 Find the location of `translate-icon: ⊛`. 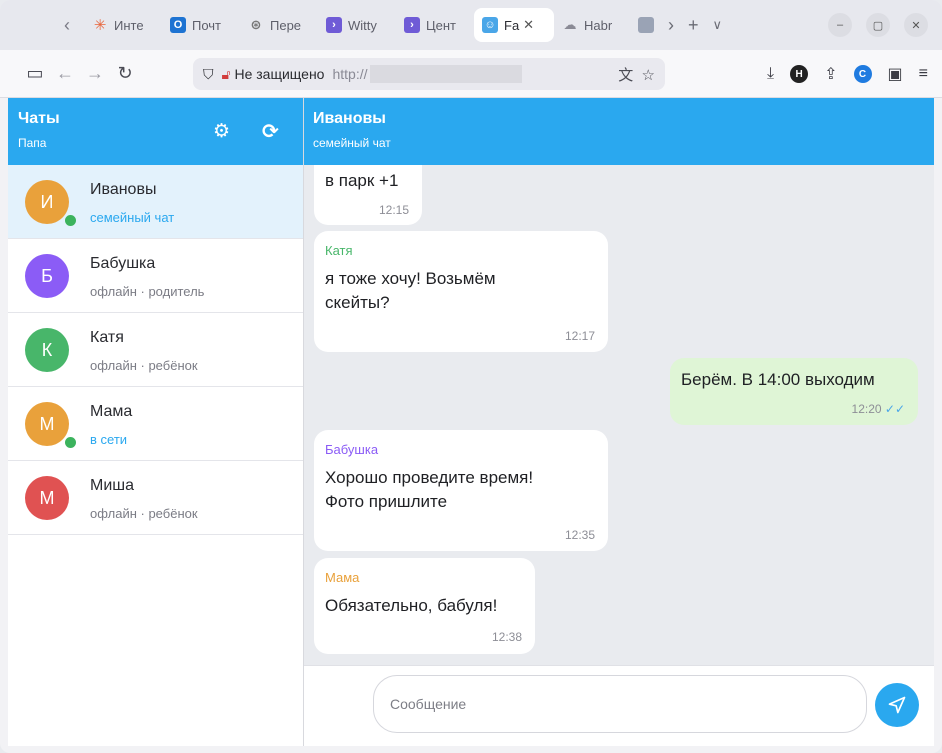

translate-icon: ⊛ is located at coordinates (256, 24).